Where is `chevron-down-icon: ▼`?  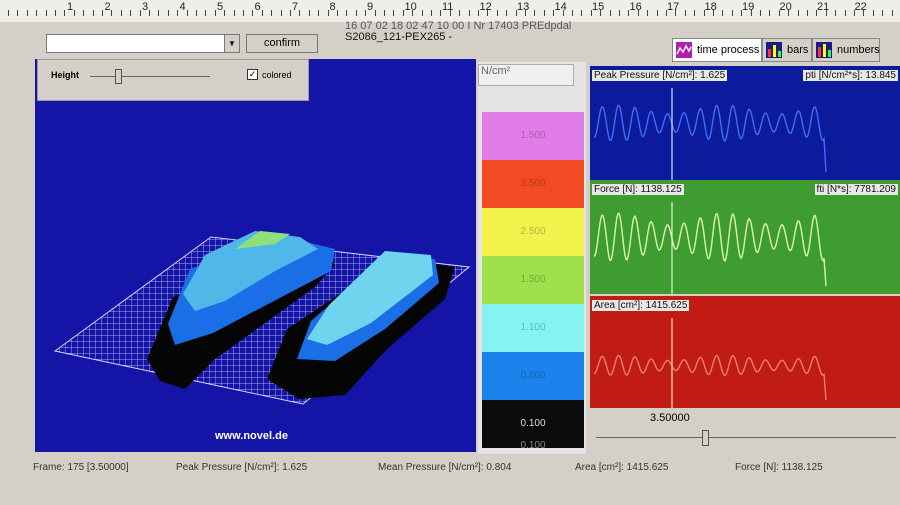 chevron-down-icon: ▼ is located at coordinates (231, 43).